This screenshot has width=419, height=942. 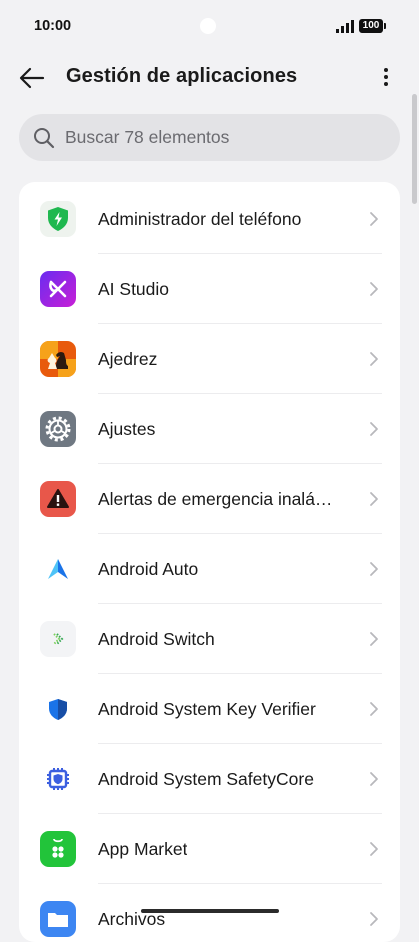 What do you see at coordinates (386, 70) in the screenshot?
I see `more-vert-icon` at bounding box center [386, 70].